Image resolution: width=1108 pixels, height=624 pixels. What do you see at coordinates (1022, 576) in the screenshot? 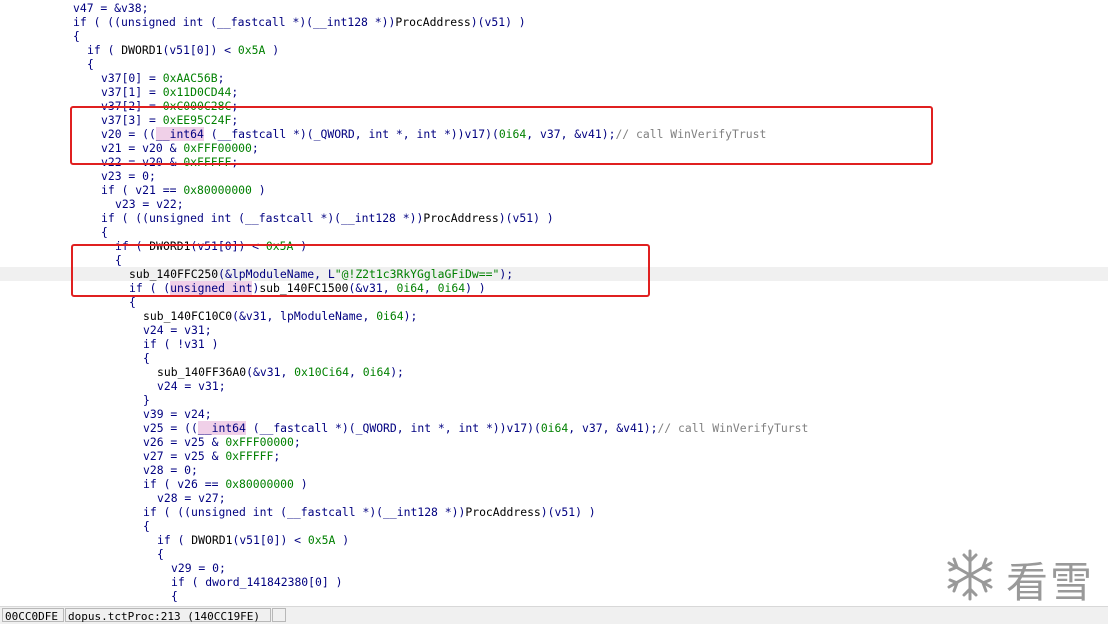
I see `kanxue-watermark: 看雪` at bounding box center [1022, 576].